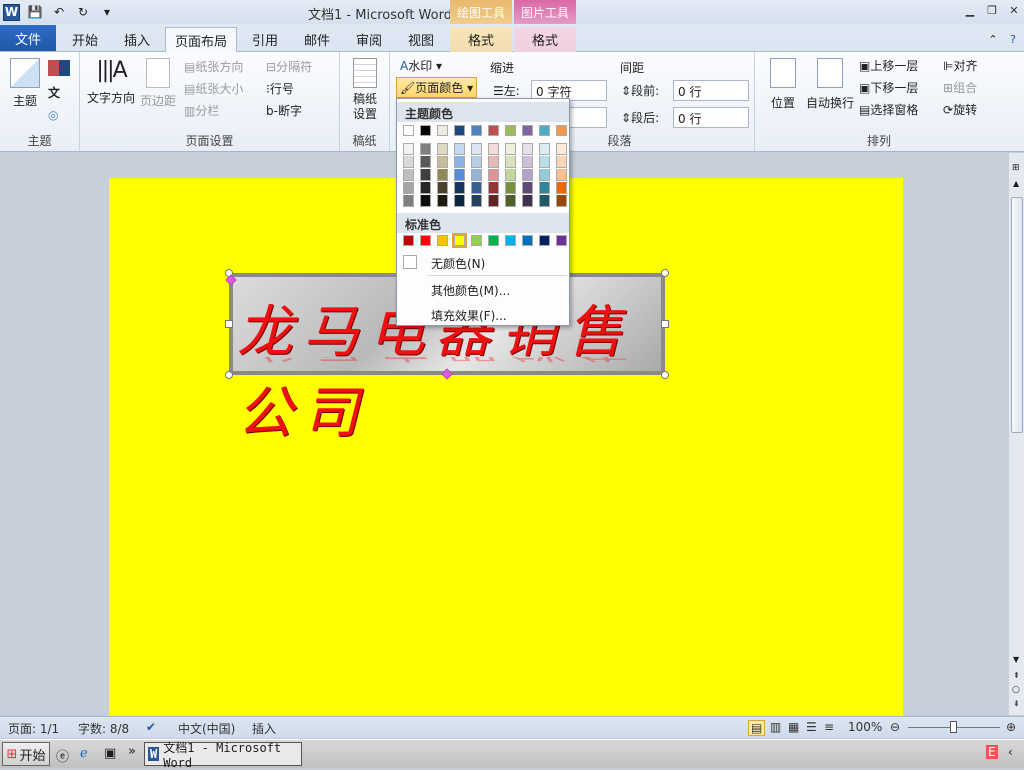 The height and width of the screenshot is (770, 1024). What do you see at coordinates (59, 68) in the screenshot?
I see `theme-colors-icon` at bounding box center [59, 68].